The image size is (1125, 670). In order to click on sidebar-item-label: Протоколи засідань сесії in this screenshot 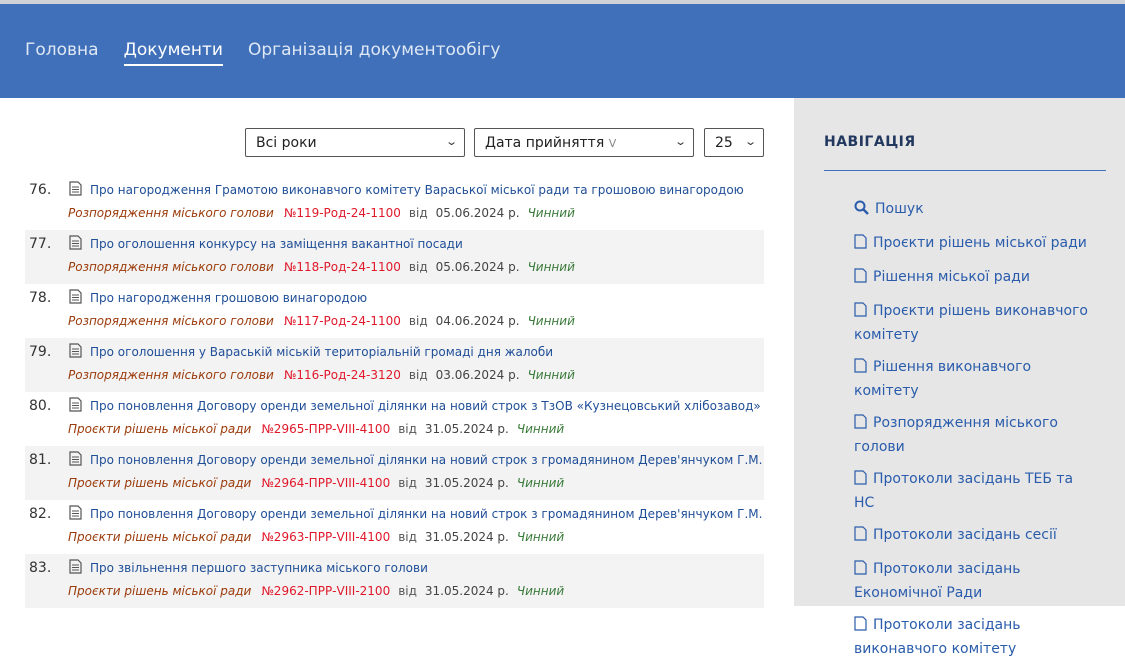, I will do `click(965, 535)`.